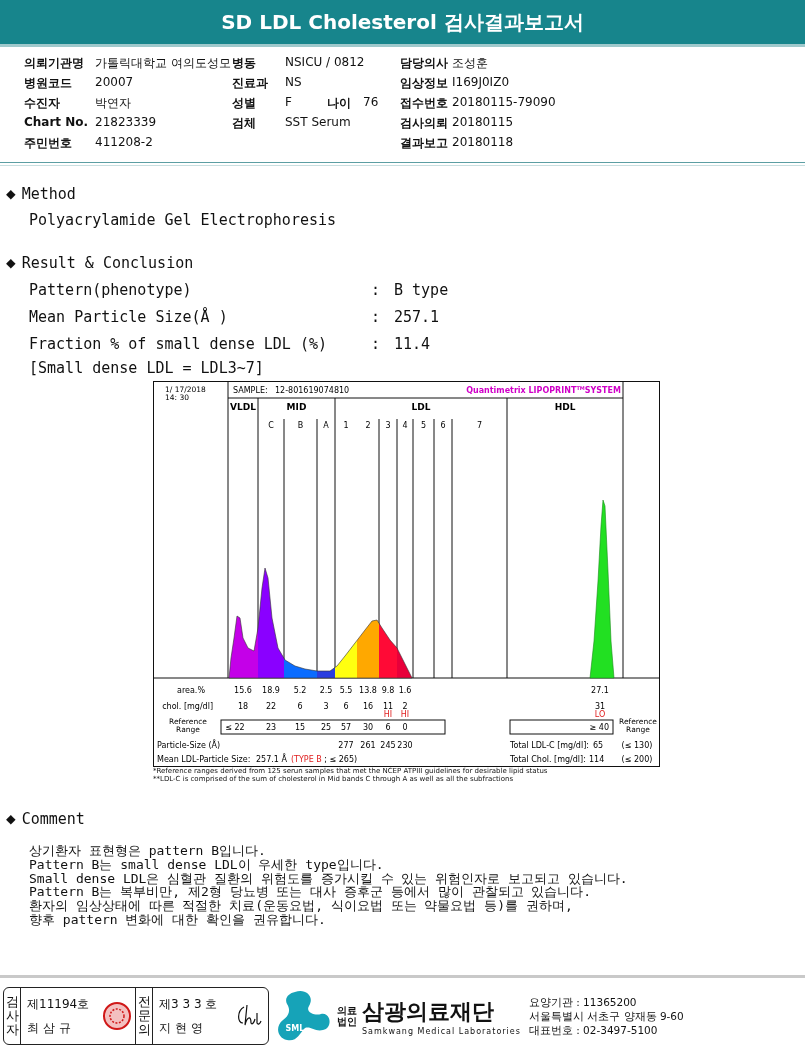 The image size is (805, 1054). Describe the element at coordinates (307, 759) in the screenshot. I see `mean-size-value: 257.1 Å (TYPE B ; ≤ 265)` at that location.